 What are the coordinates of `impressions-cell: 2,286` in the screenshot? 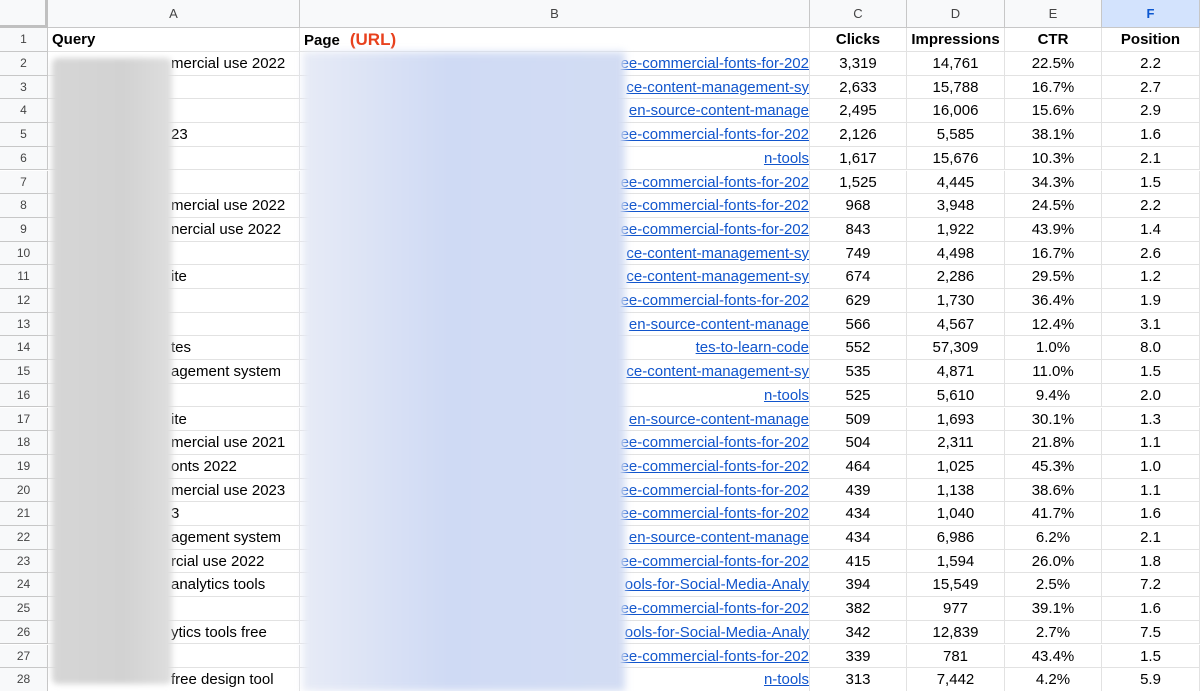 It's located at (956, 277).